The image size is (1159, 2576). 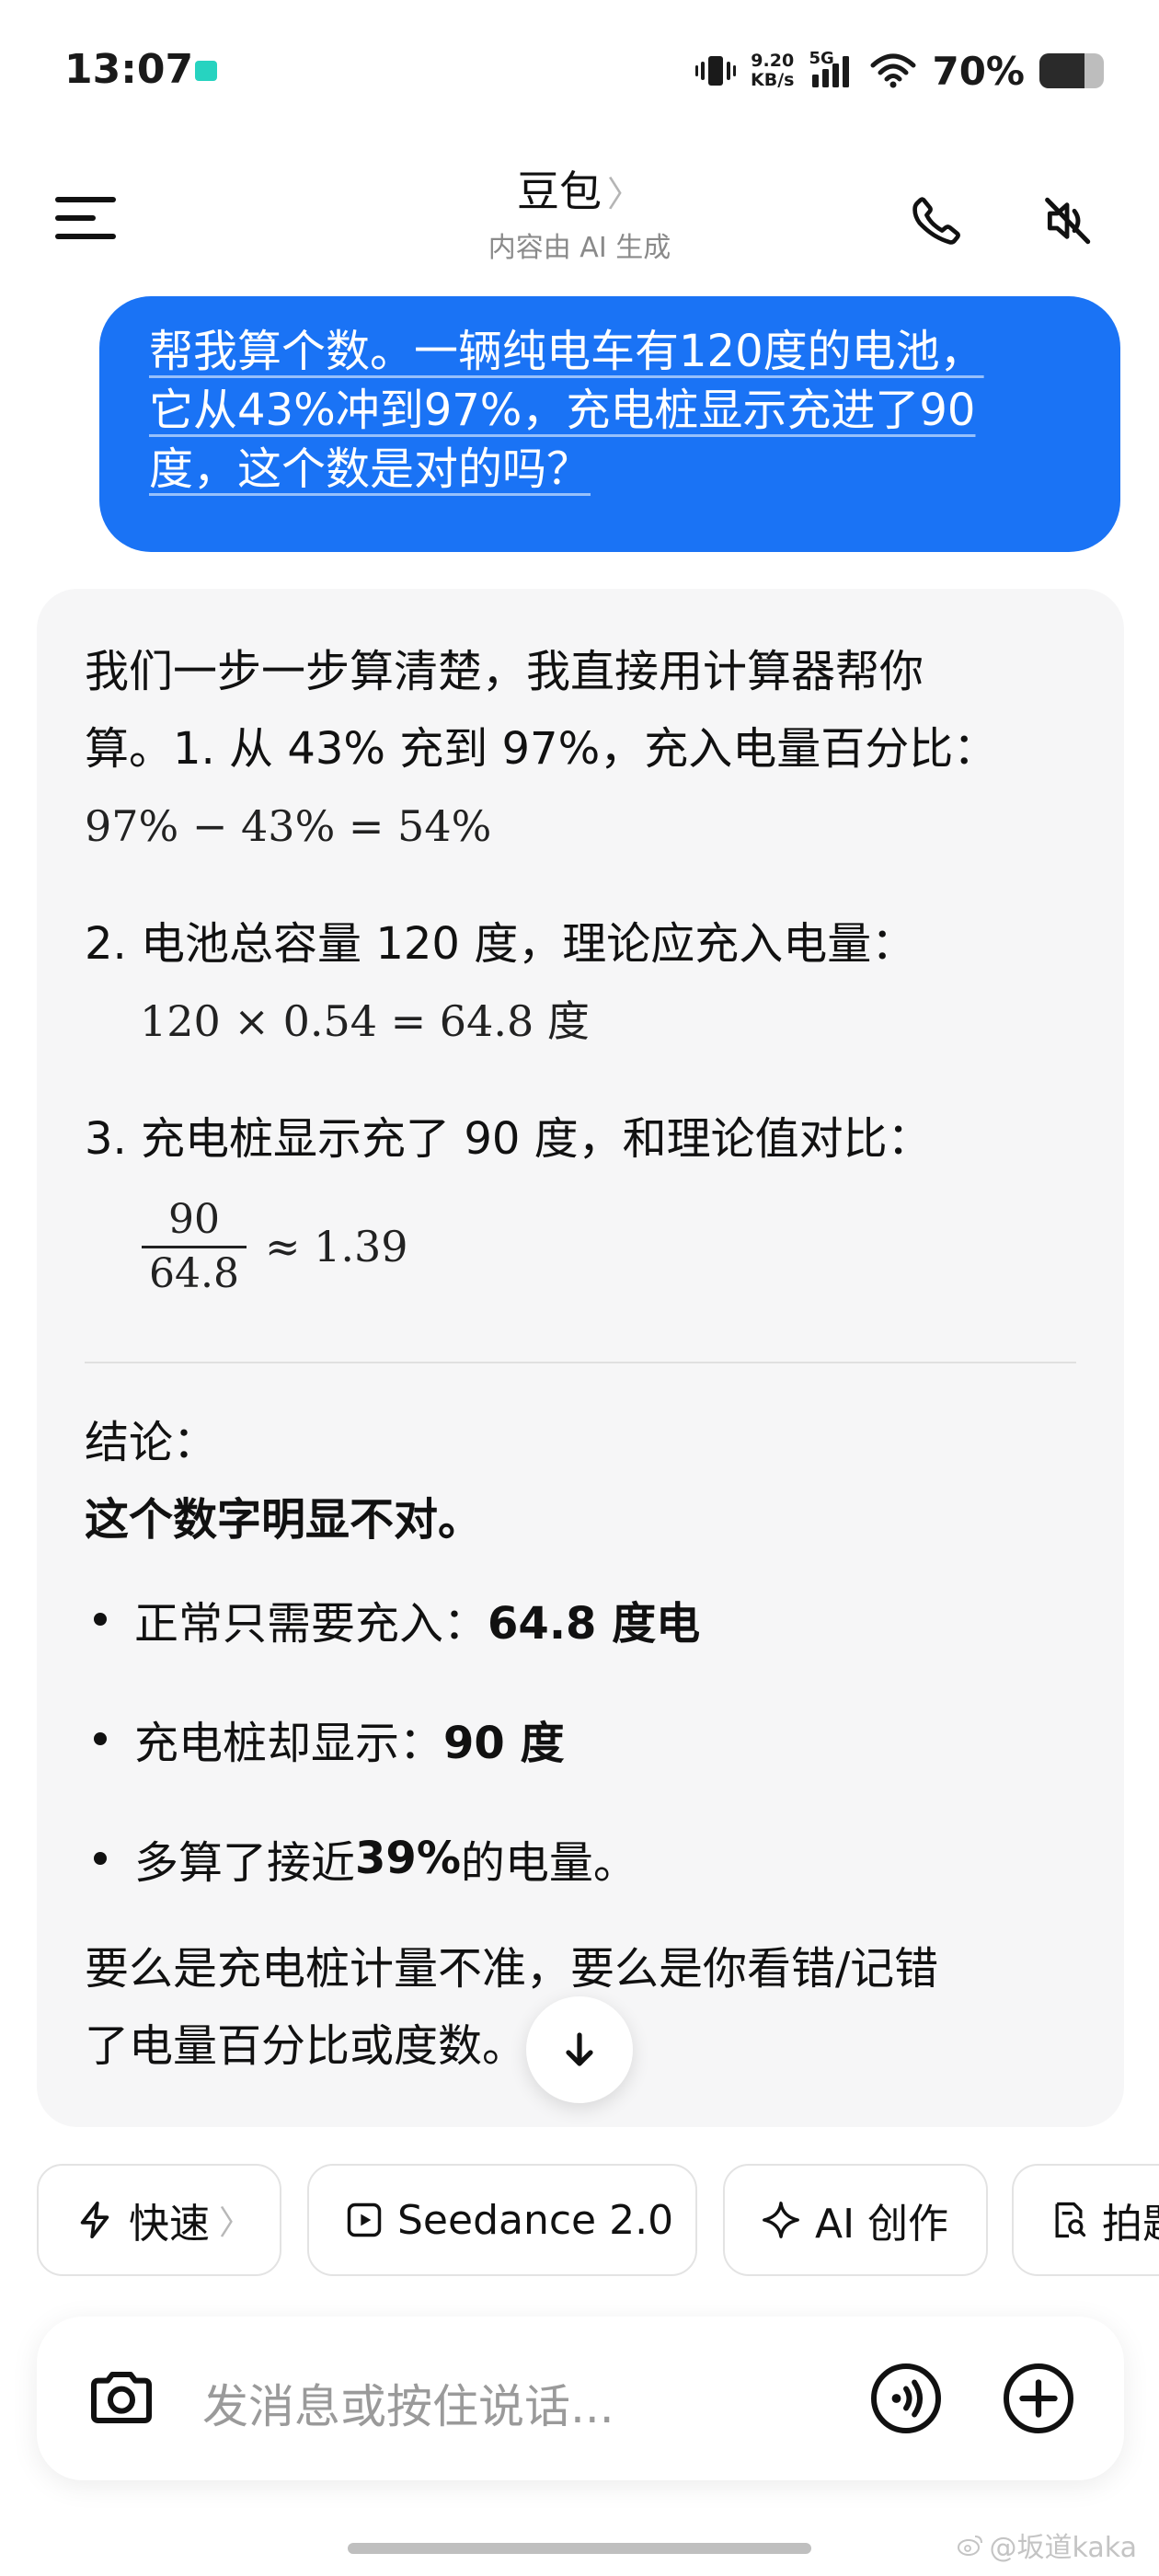 What do you see at coordinates (95, 2220) in the screenshot?
I see `lightning-icon` at bounding box center [95, 2220].